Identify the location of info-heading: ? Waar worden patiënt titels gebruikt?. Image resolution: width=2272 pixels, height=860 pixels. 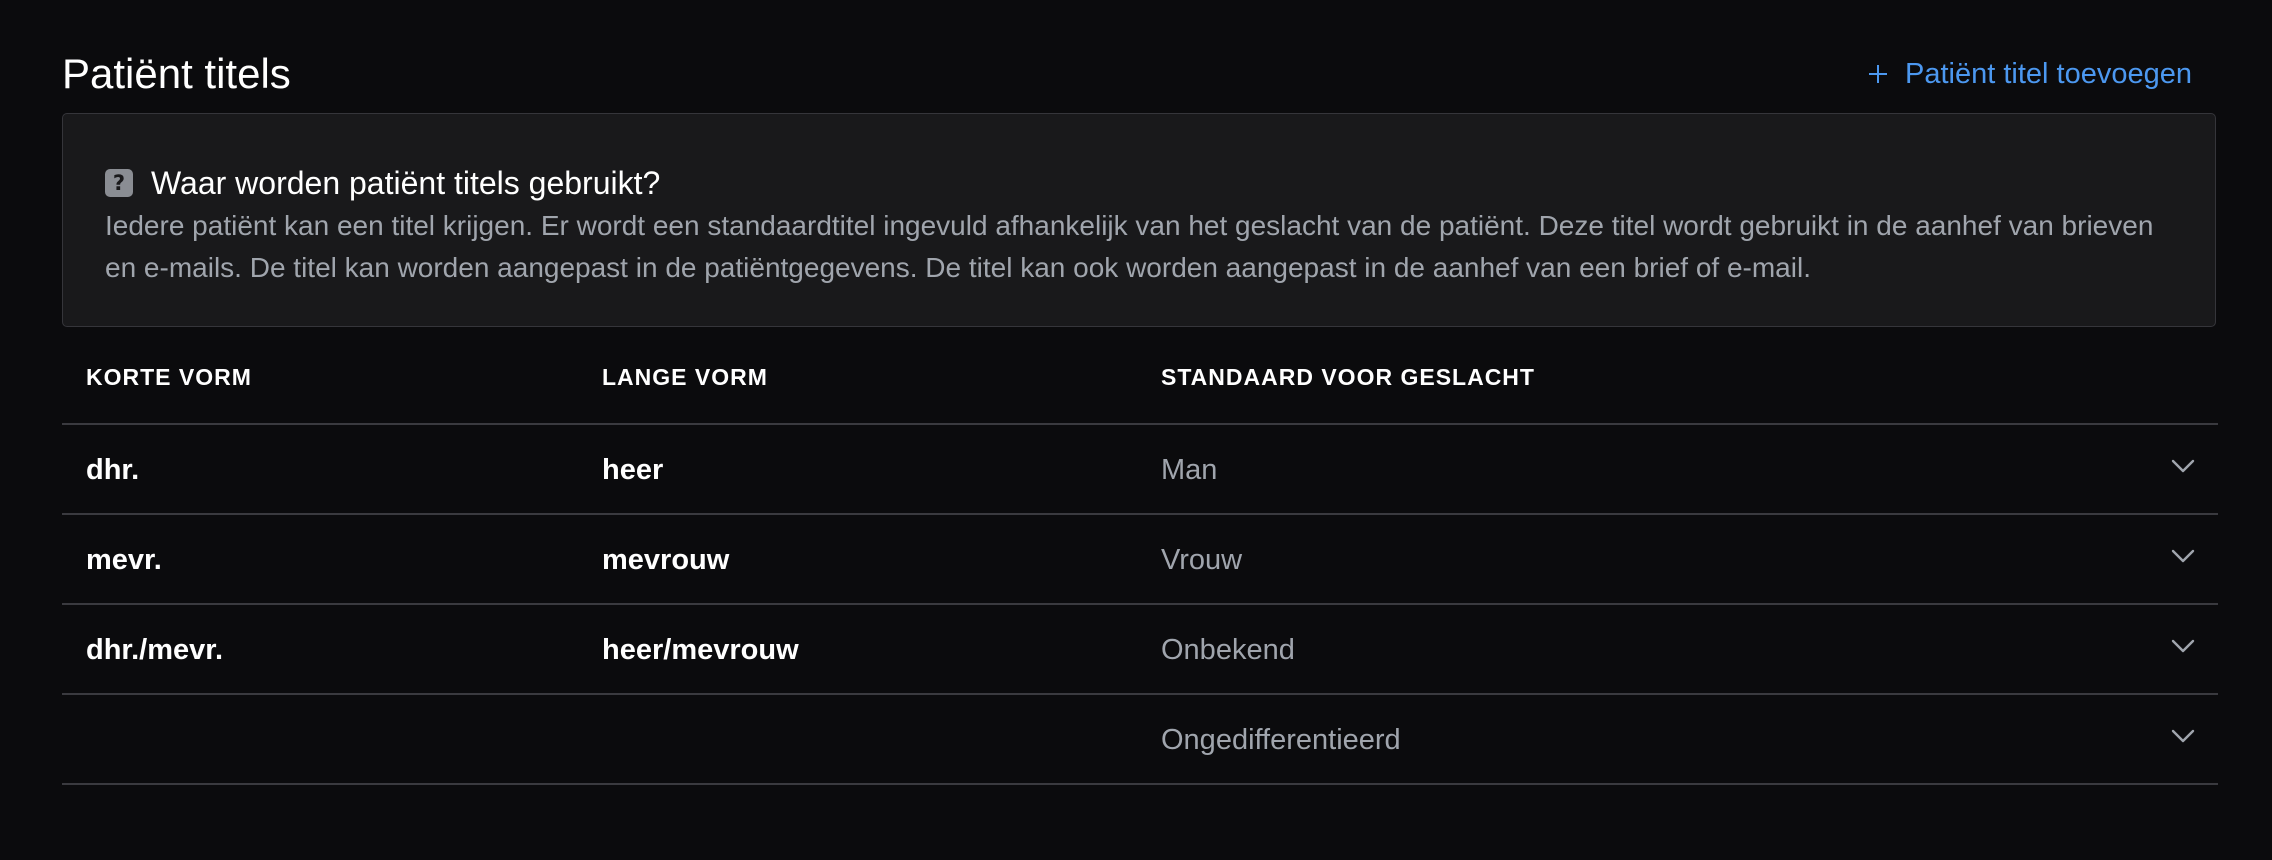
(382, 183).